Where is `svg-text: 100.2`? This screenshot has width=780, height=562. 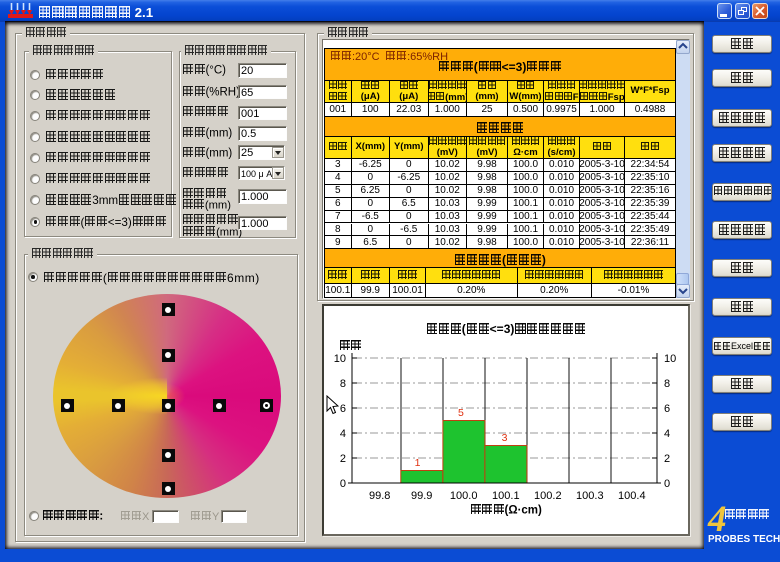
svg-text: 100.2 is located at coordinates (548, 496).